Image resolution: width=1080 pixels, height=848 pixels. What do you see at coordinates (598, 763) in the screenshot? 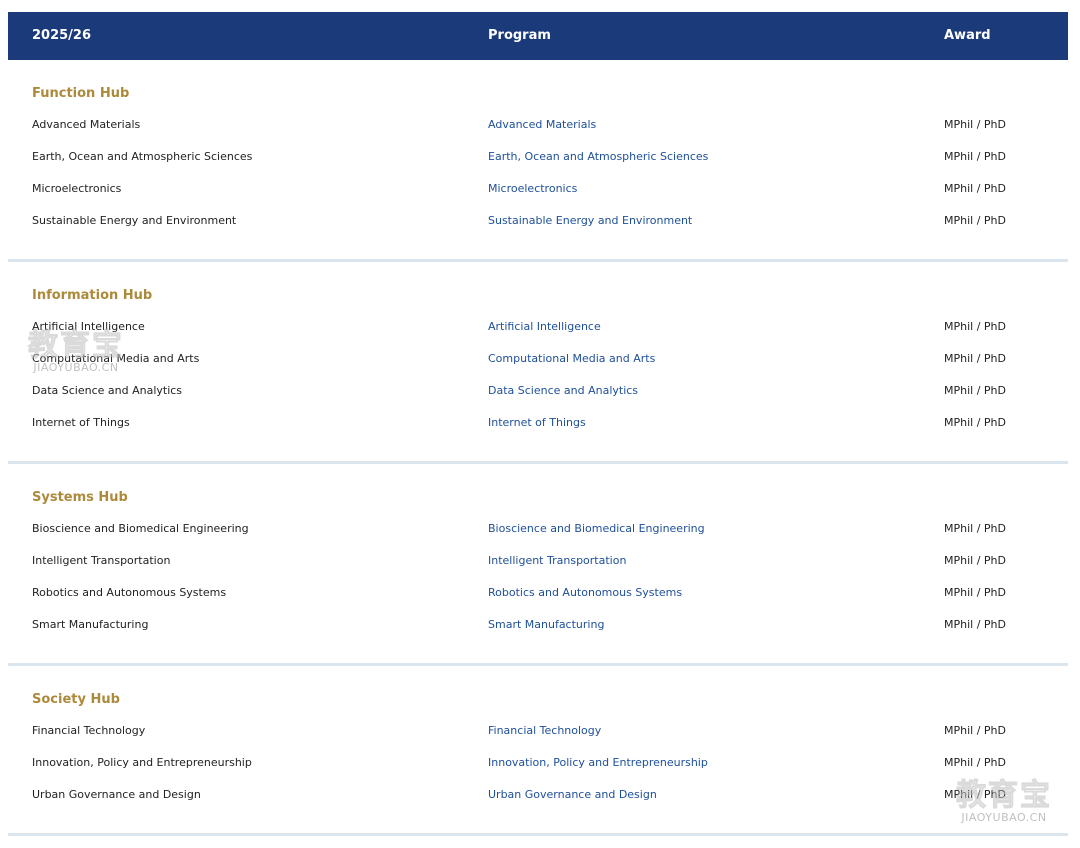
I see `program-link: Innovation, Policy and Entrepreneurship` at bounding box center [598, 763].